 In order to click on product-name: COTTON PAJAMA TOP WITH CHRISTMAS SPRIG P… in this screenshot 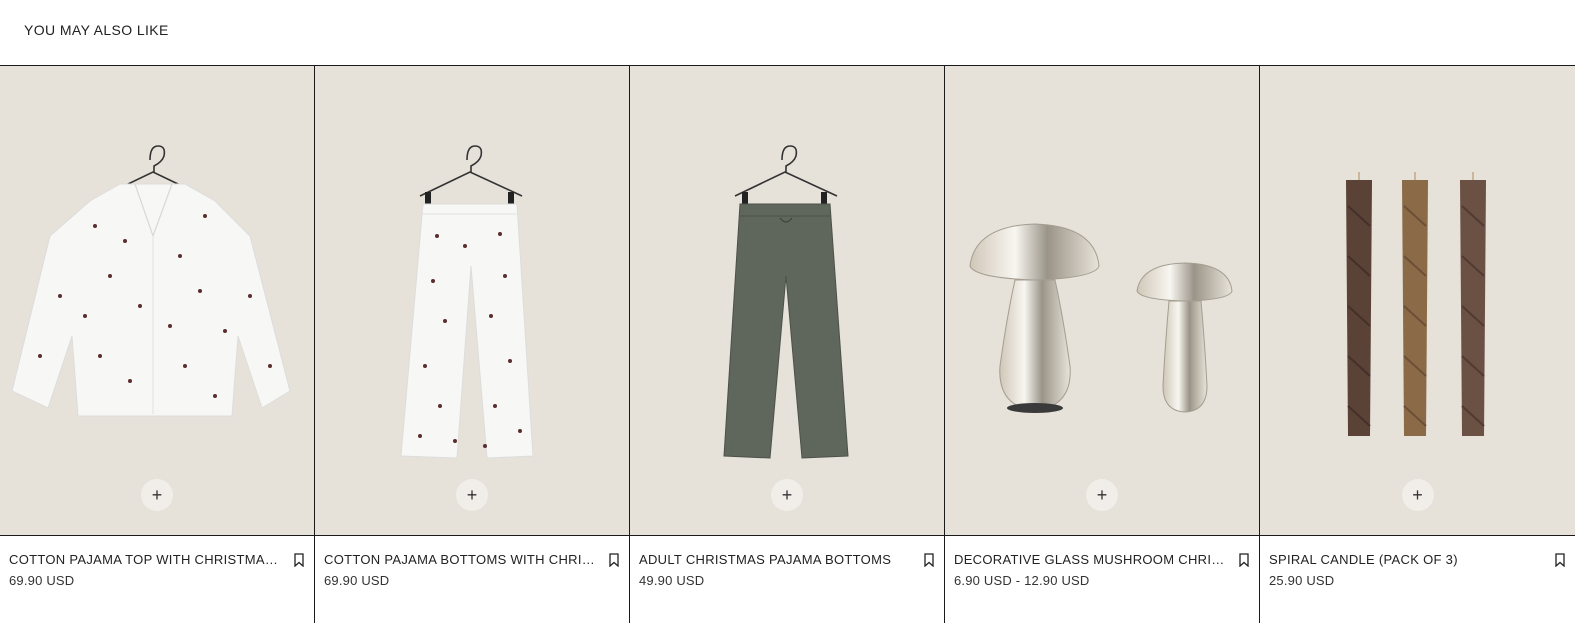, I will do `click(147, 559)`.